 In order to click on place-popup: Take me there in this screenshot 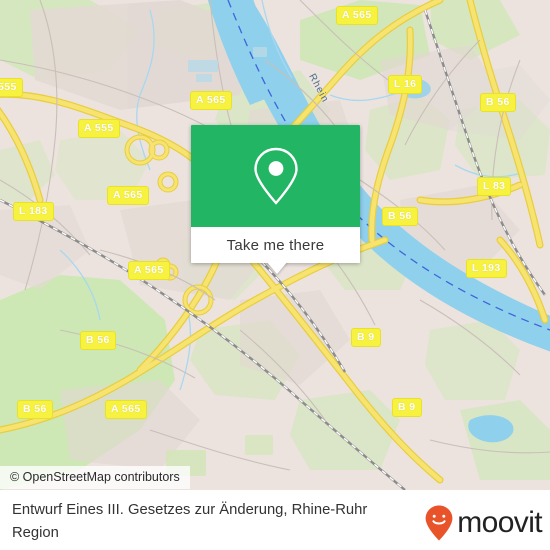, I will do `click(275, 194)`.